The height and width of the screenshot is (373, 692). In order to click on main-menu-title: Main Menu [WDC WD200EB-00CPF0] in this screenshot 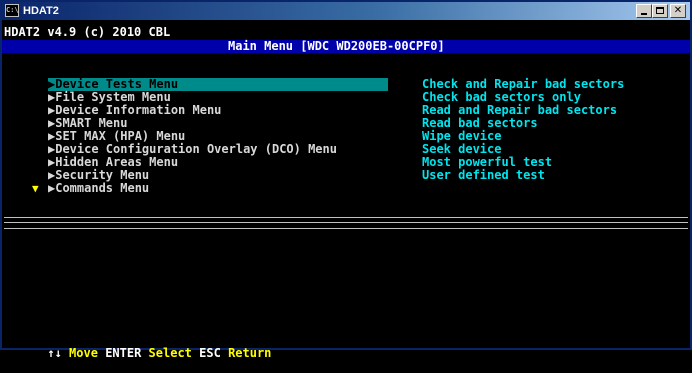, I will do `click(336, 46)`.